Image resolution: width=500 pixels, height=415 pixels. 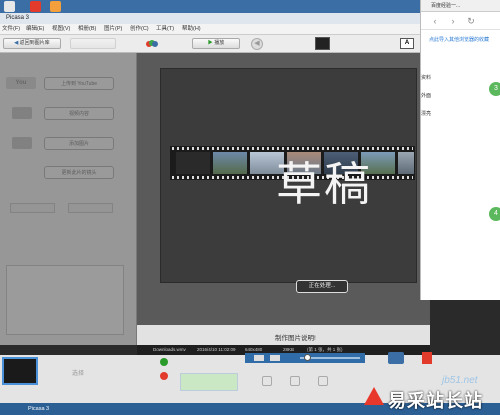 I want to click on print-icon, so click(x=323, y=381).